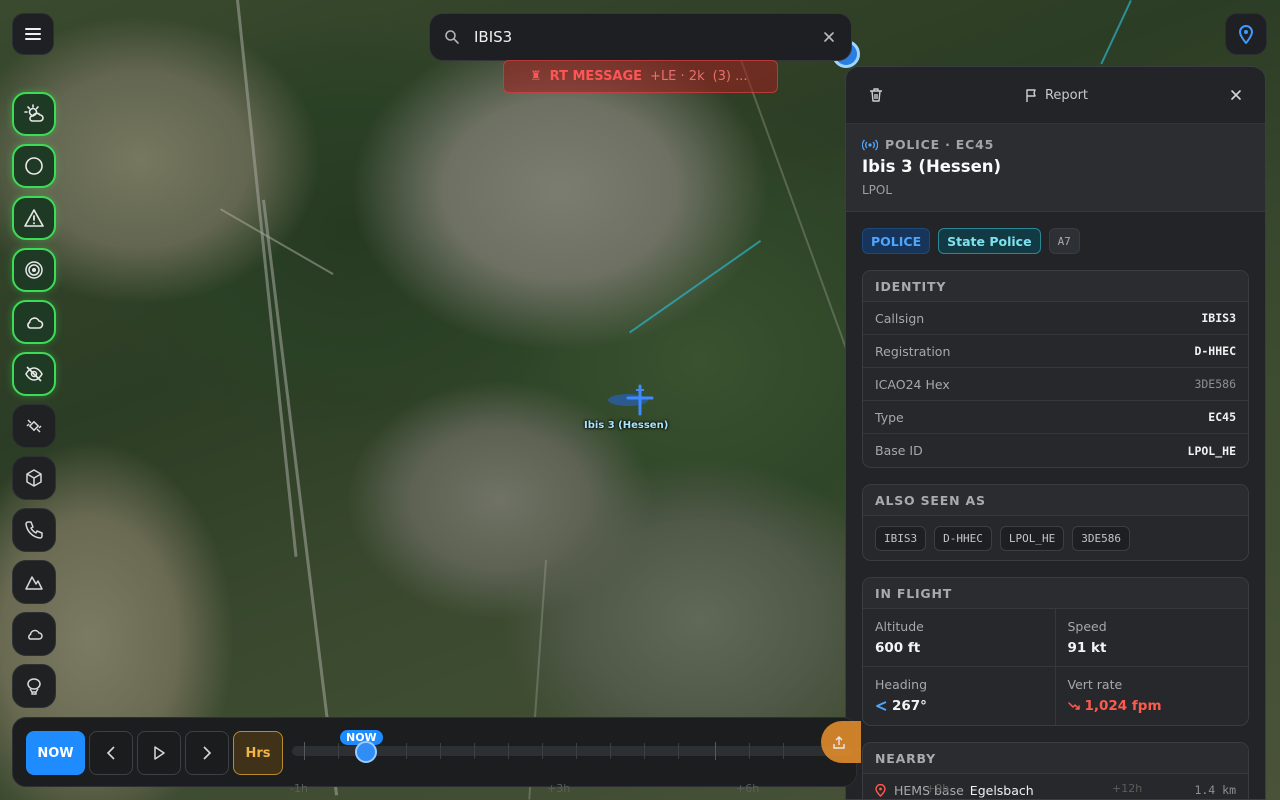 This screenshot has height=800, width=1280. I want to click on row-value: IBIS3, so click(1218, 318).